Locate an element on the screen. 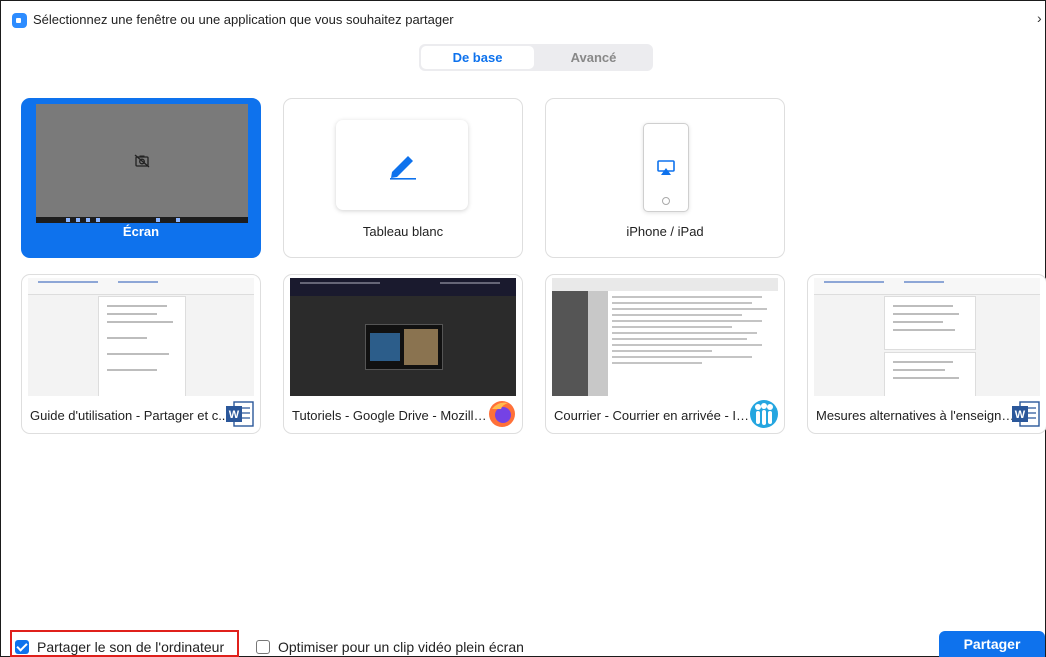 The width and height of the screenshot is (1046, 657). tile-screen: Écran is located at coordinates (141, 178).